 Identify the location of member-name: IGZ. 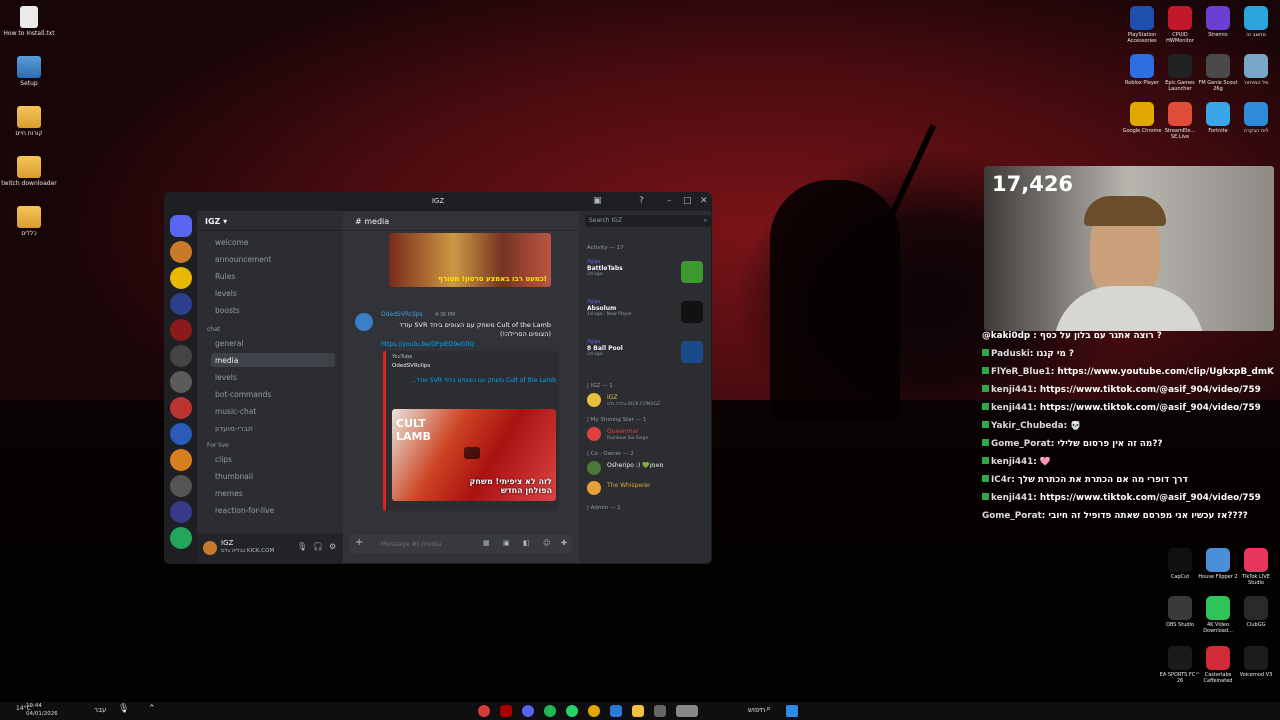
(612, 397).